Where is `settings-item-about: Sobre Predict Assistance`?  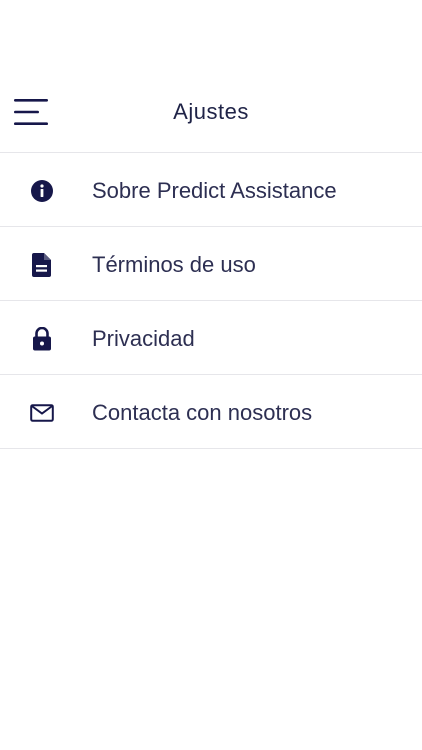
settings-item-about: Sobre Predict Assistance is located at coordinates (211, 190).